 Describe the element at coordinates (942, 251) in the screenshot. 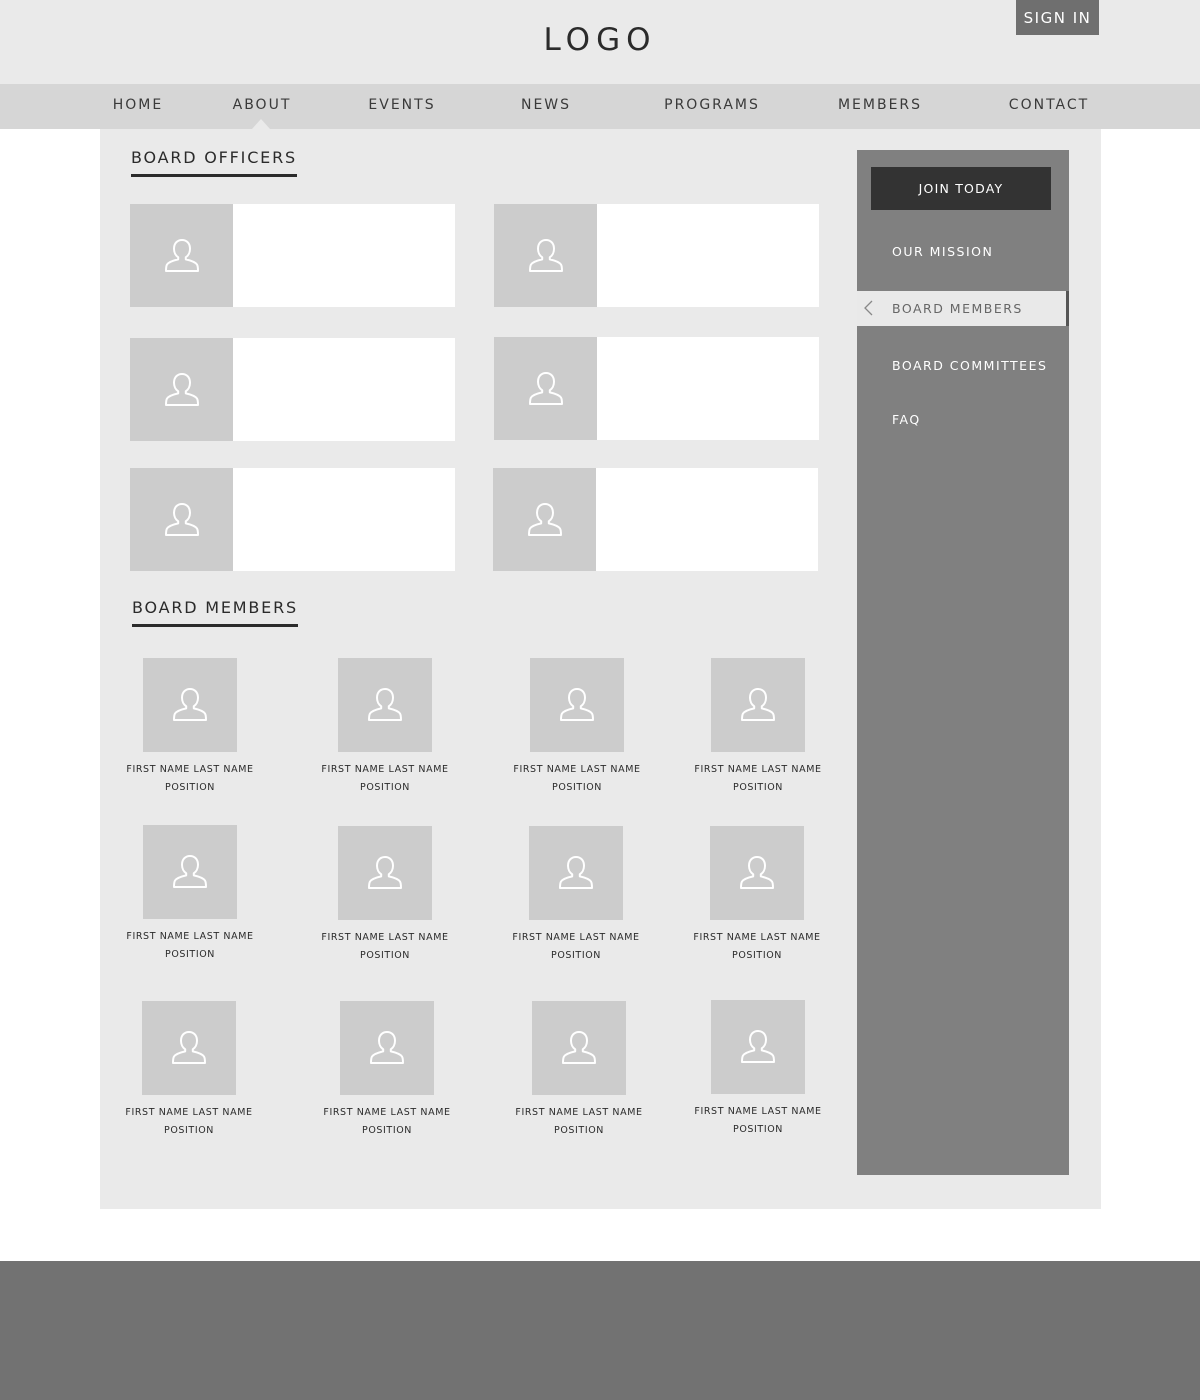

I see `sidebar-item-our-mission: OUR MISSION` at that location.